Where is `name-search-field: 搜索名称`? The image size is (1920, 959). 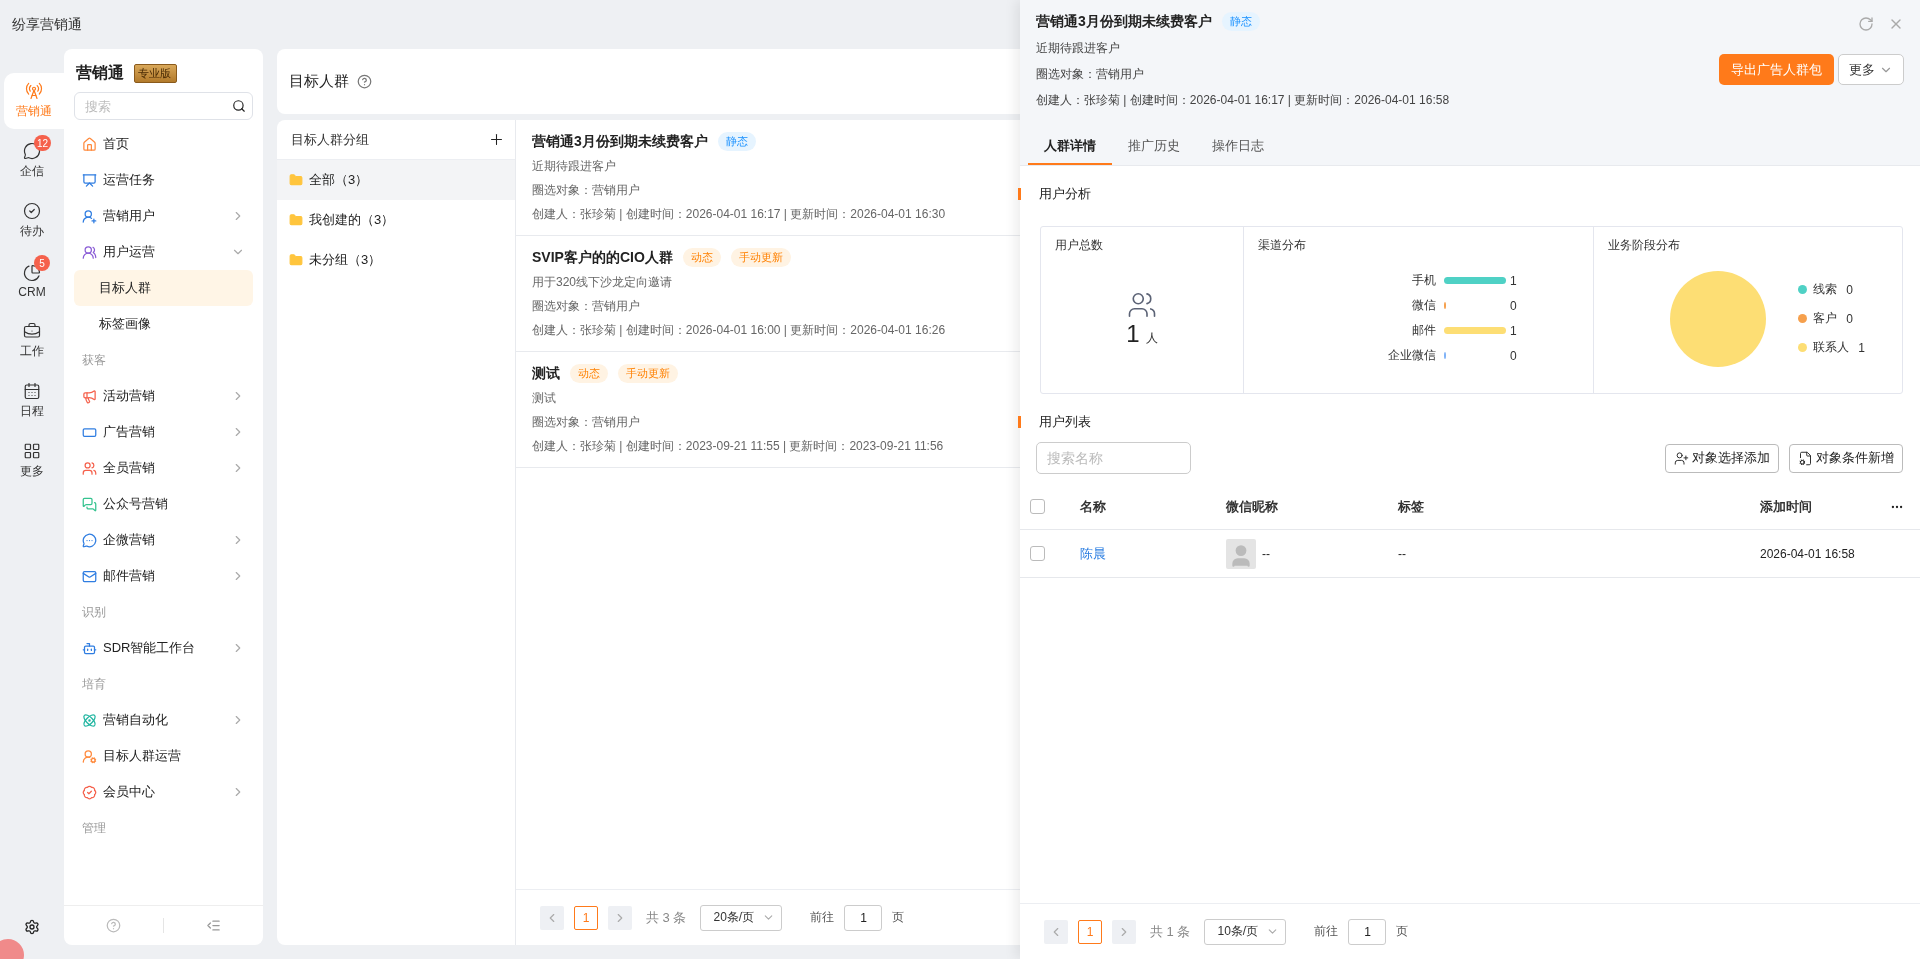 name-search-field: 搜索名称 is located at coordinates (1113, 458).